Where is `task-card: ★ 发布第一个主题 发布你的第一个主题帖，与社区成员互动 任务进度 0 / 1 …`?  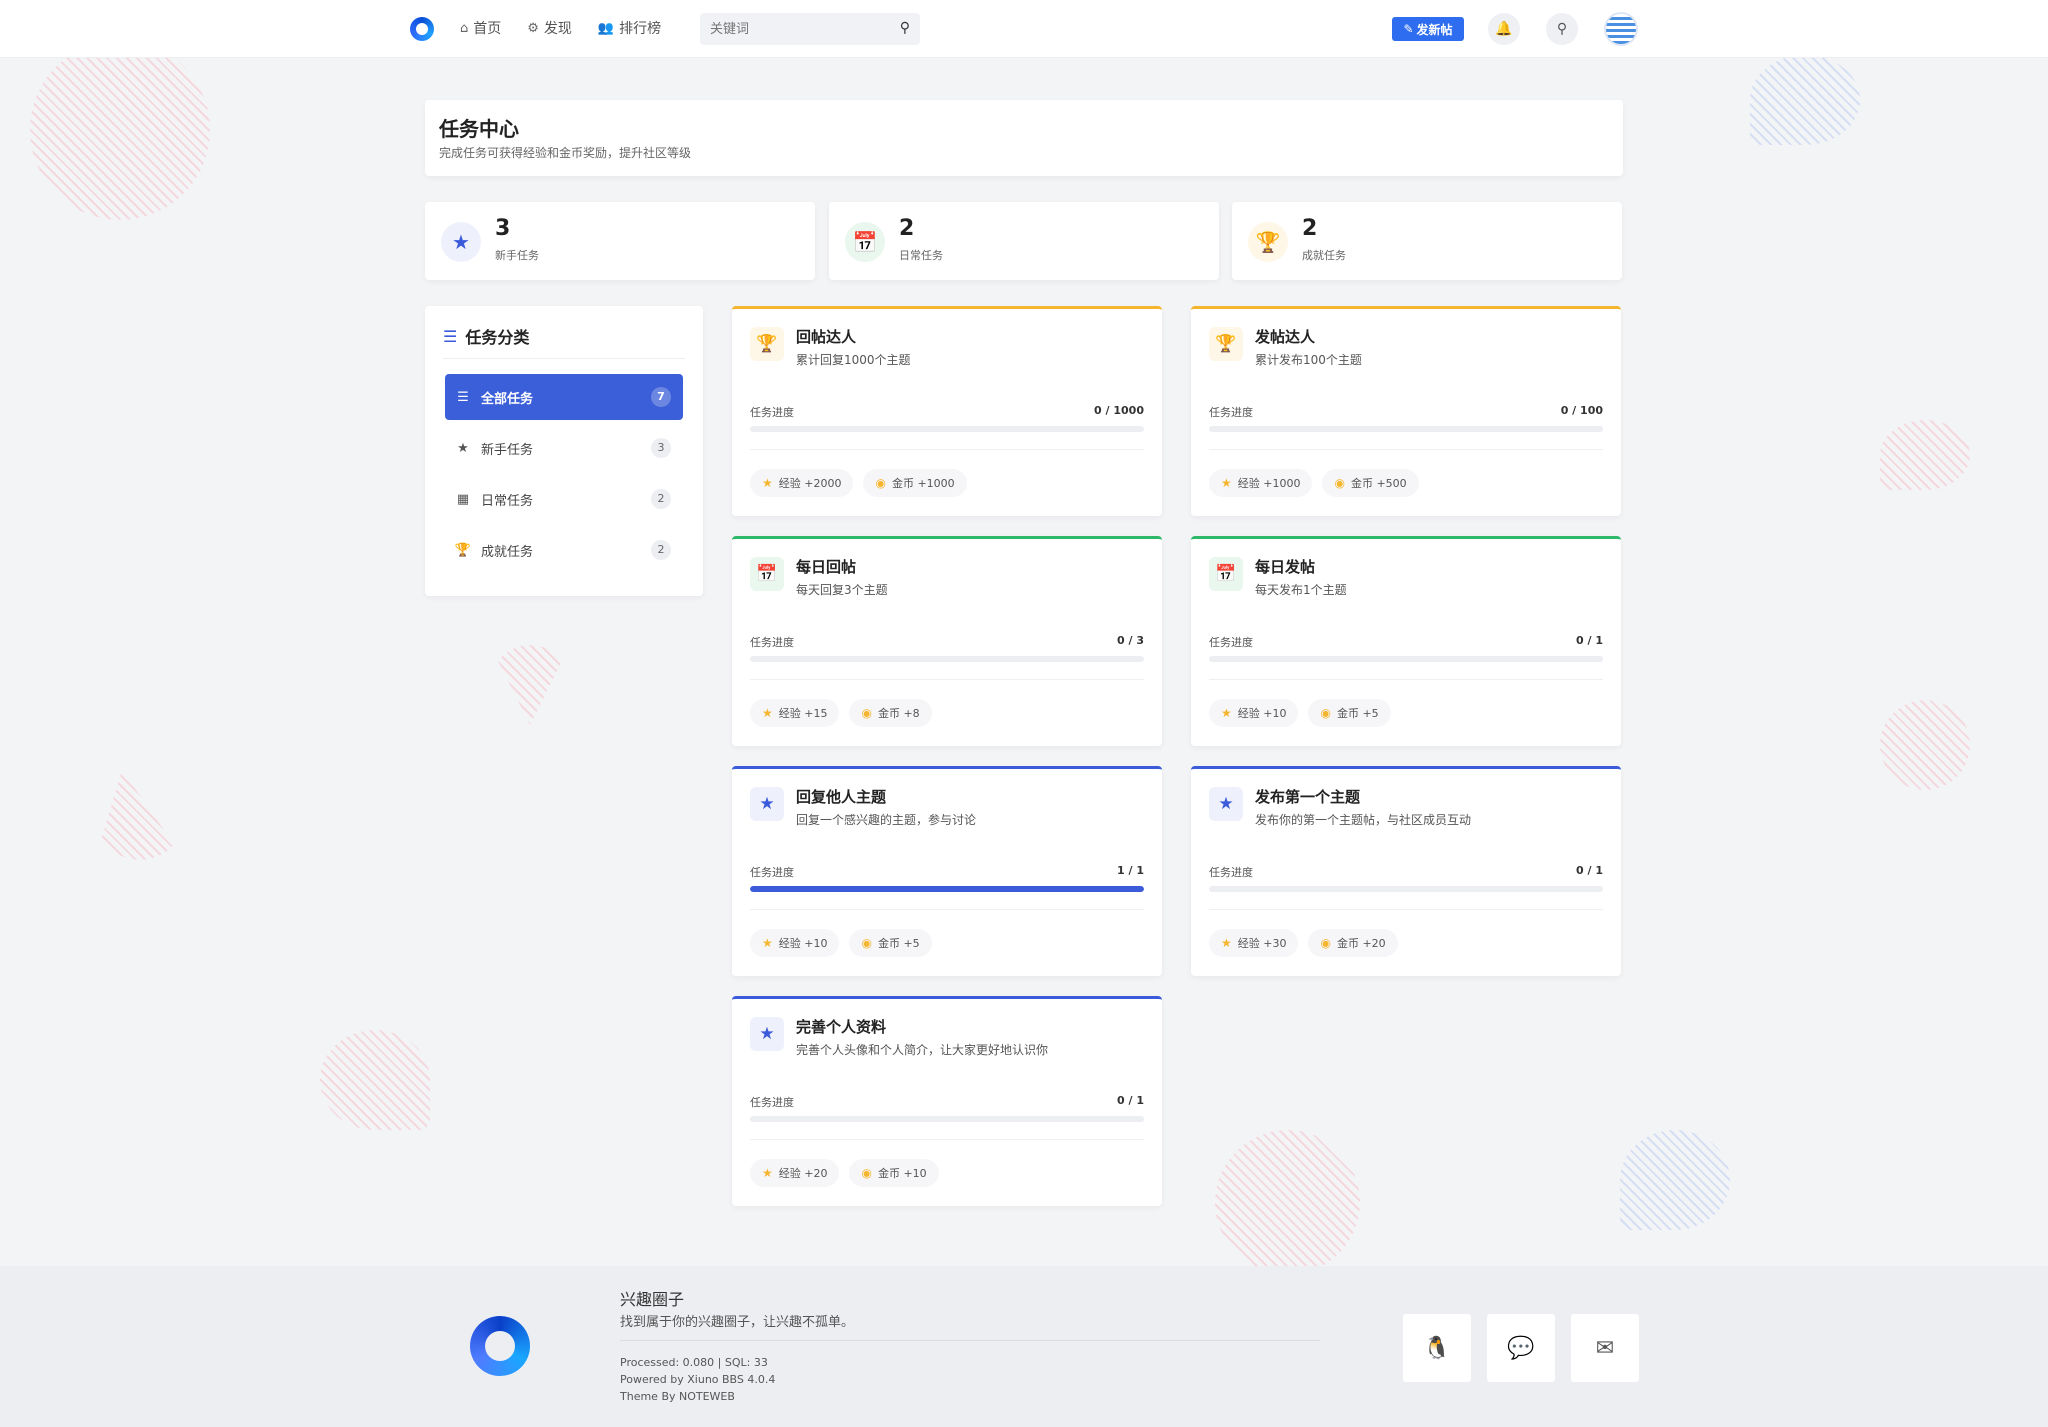
task-card: ★ 发布第一个主题 发布你的第一个主题帖，与社区成员互动 任务进度 0 / 1 … is located at coordinates (1406, 871).